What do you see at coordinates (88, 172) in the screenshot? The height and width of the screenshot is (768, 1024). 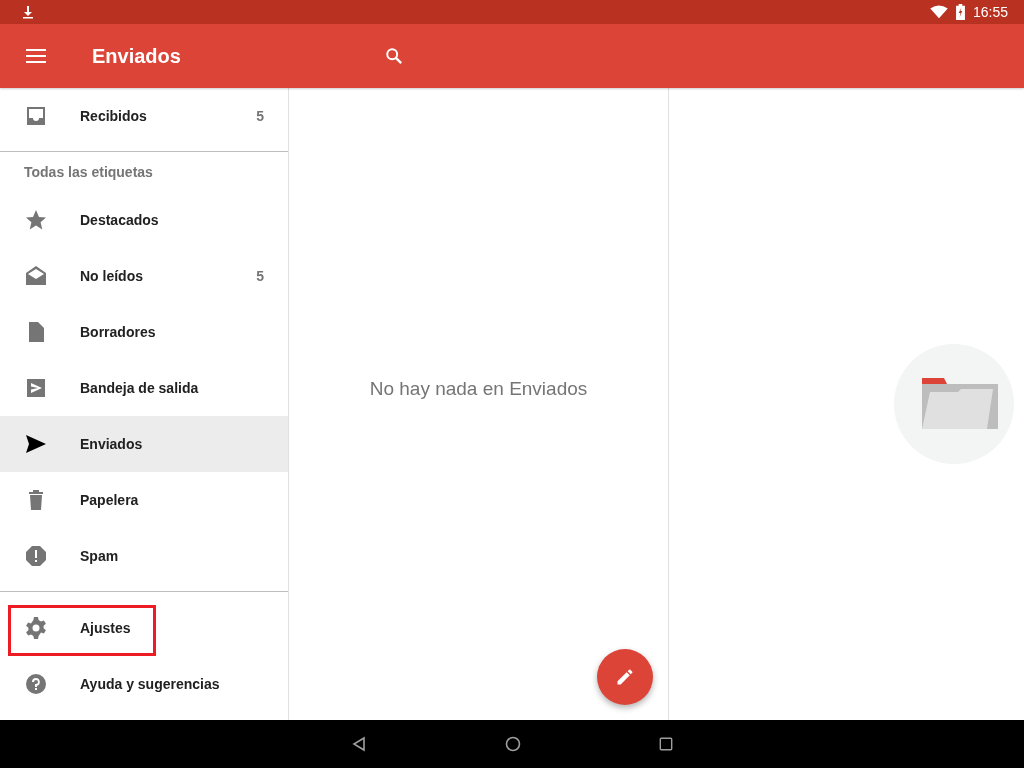 I see `section-header: Todas las etiquetas` at bounding box center [88, 172].